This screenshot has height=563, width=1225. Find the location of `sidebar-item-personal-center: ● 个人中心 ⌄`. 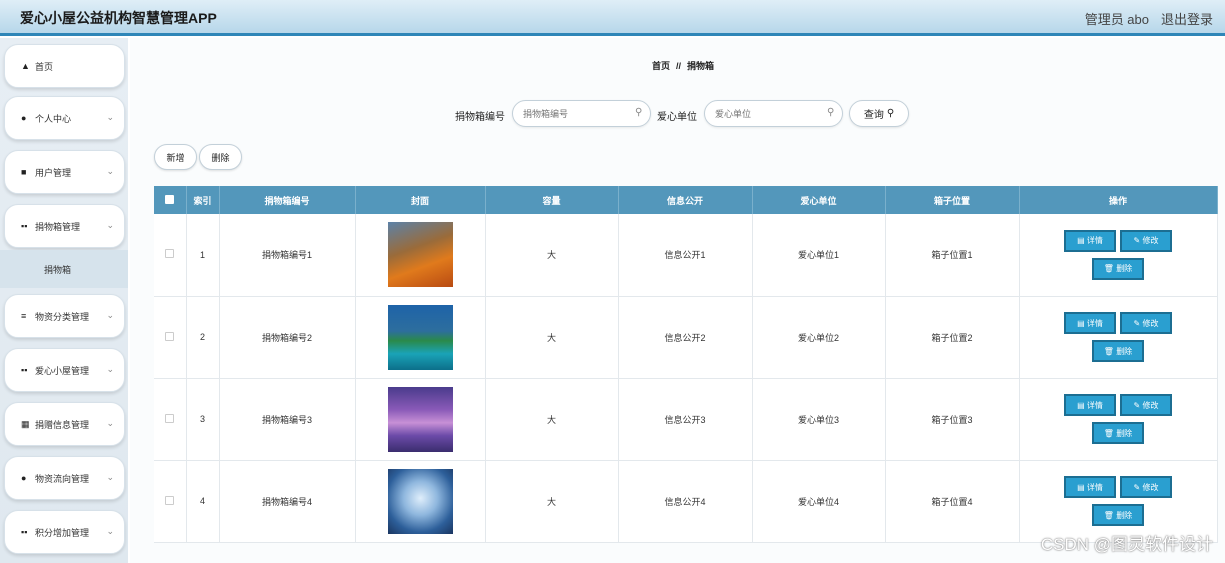

sidebar-item-personal-center: ● 个人中心 ⌄ is located at coordinates (64, 118).